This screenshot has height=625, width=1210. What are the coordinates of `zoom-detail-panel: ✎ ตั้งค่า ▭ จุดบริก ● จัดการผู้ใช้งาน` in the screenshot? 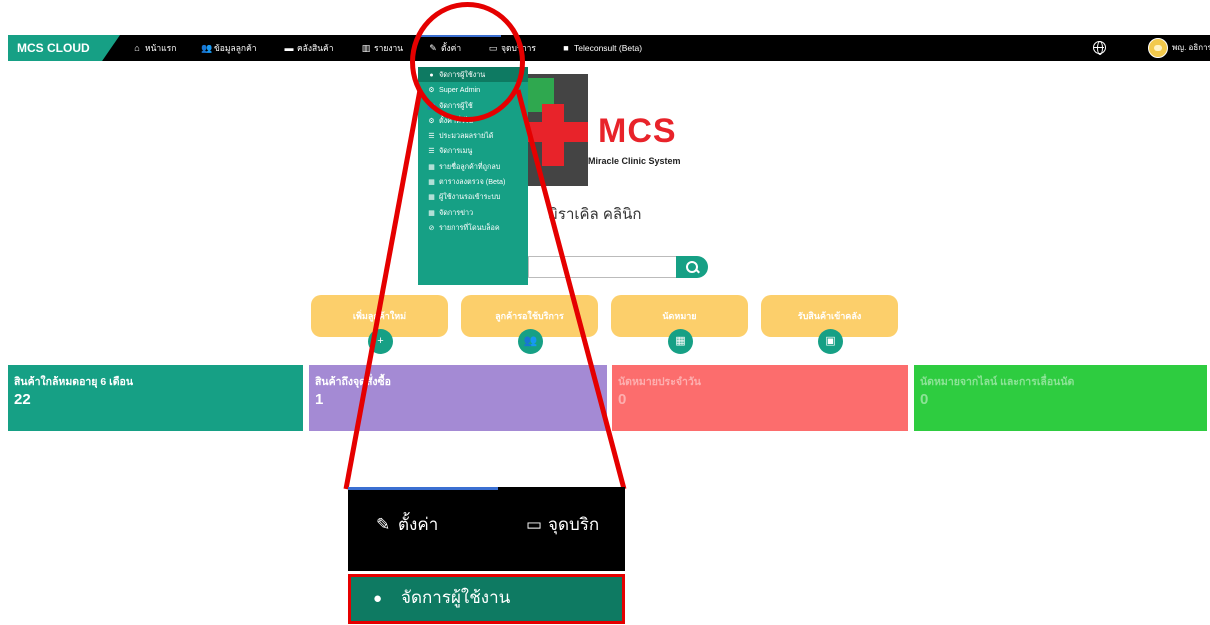 It's located at (486, 555).